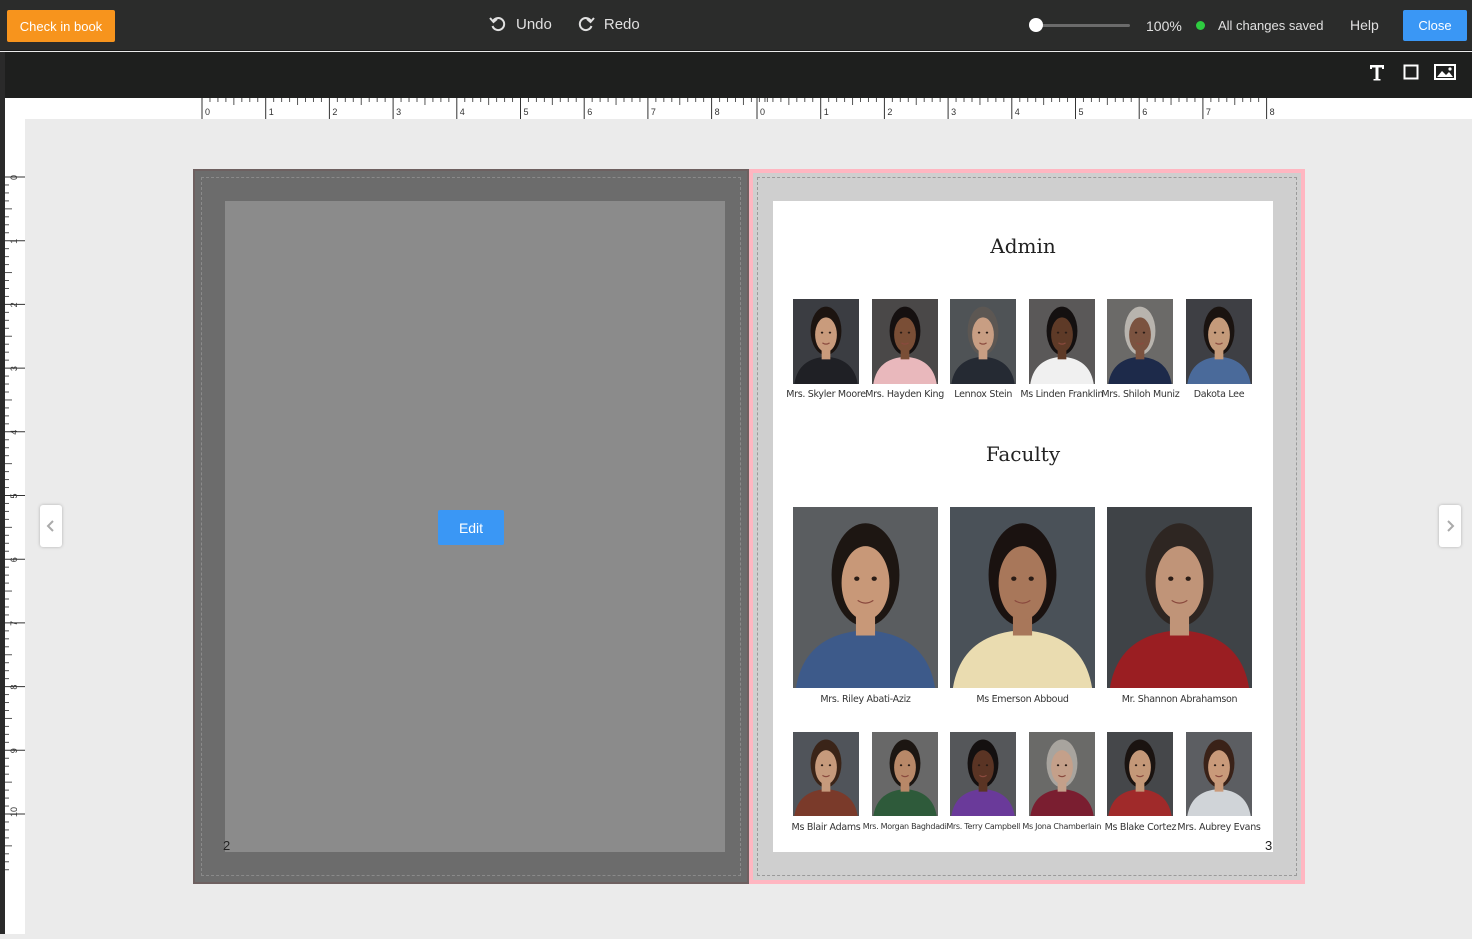 The height and width of the screenshot is (939, 1472). Describe the element at coordinates (1364, 25) in the screenshot. I see `help-link: Help` at that location.